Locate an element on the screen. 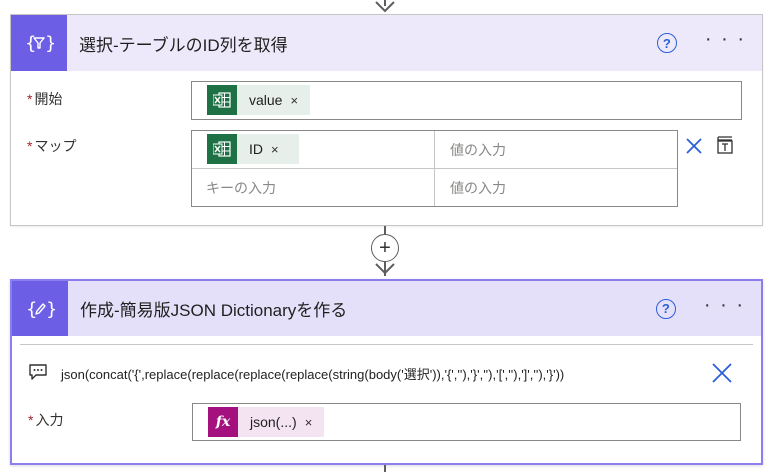 Image resolution: width=776 pixels, height=472 pixels. plus-icon: + is located at coordinates (385, 248).